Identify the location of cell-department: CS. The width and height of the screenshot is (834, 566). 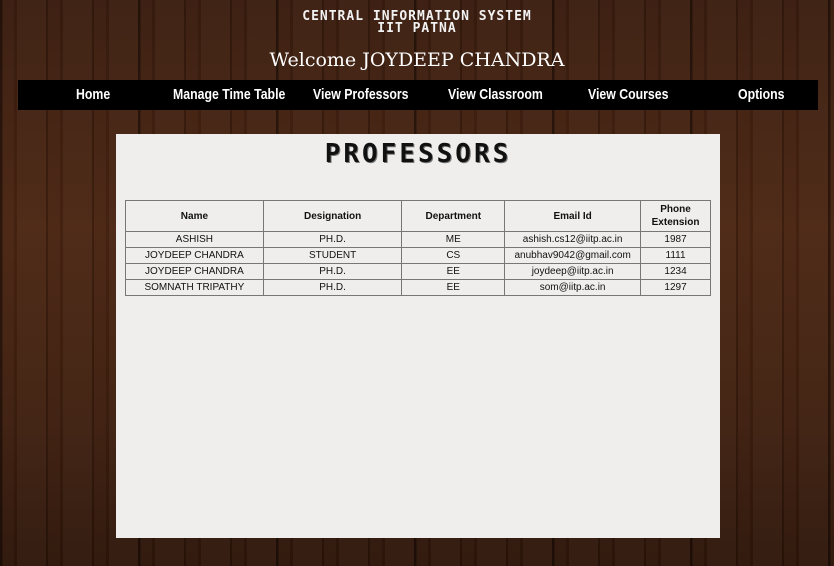
(453, 255).